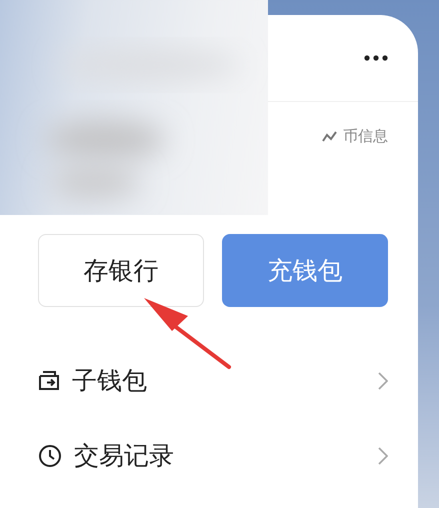  What do you see at coordinates (365, 136) in the screenshot?
I see `coin-info-link: 币信息` at bounding box center [365, 136].